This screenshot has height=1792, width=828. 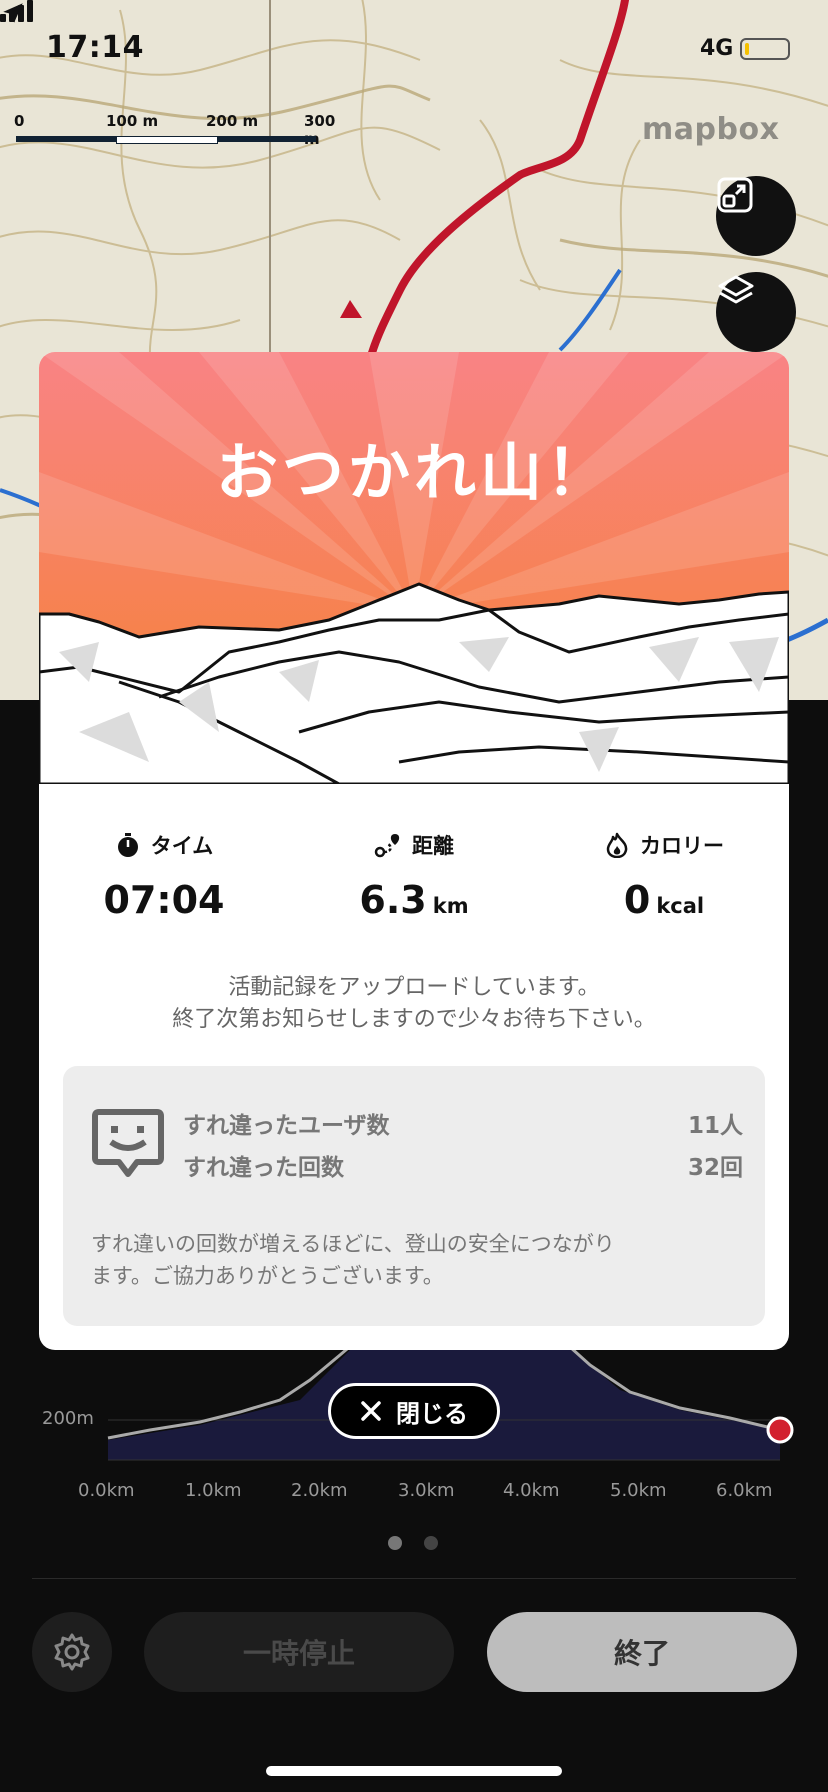 What do you see at coordinates (174, 130) in the screenshot?
I see `map-scale: 0 100 m 200 m 300 m` at bounding box center [174, 130].